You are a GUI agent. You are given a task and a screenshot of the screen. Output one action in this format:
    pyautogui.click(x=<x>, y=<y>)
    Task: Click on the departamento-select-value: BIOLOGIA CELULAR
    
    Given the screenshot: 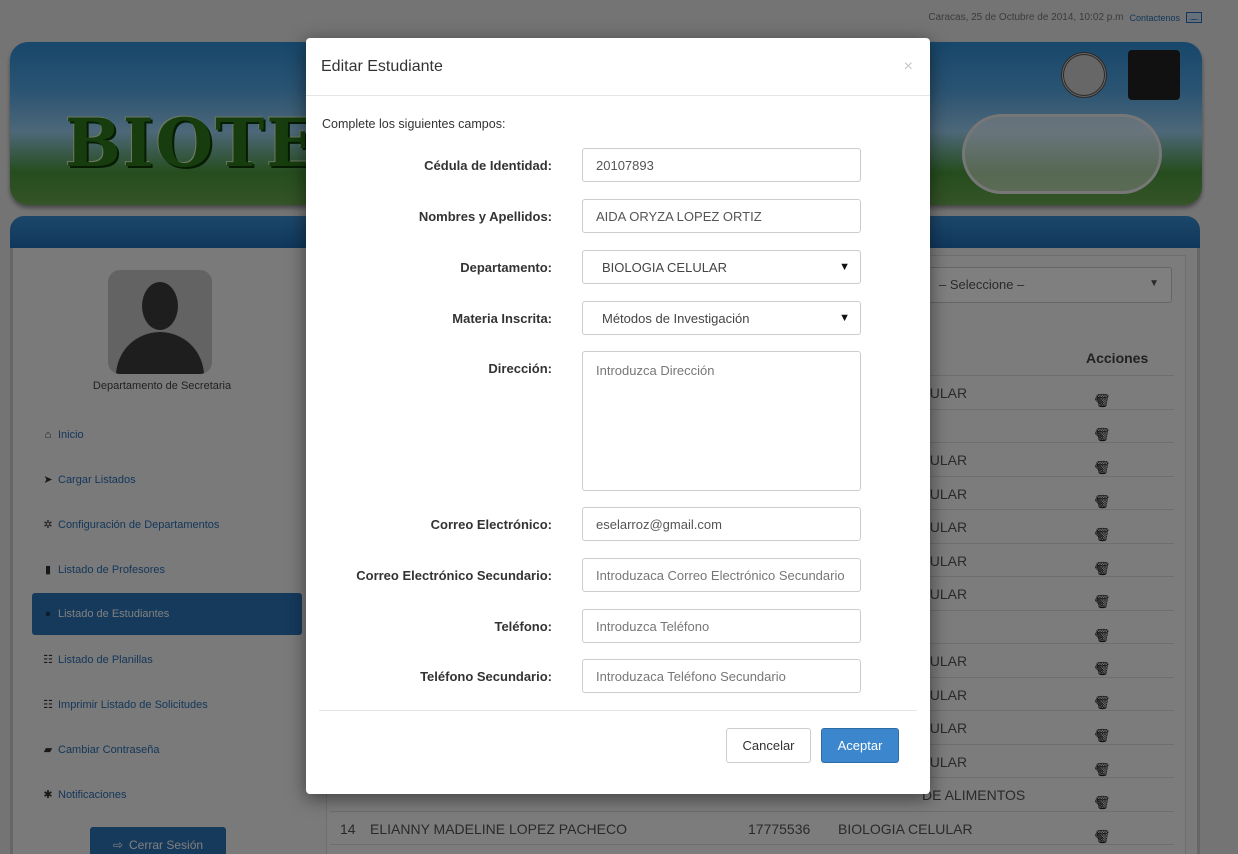 What is the action you would take?
    pyautogui.click(x=664, y=267)
    